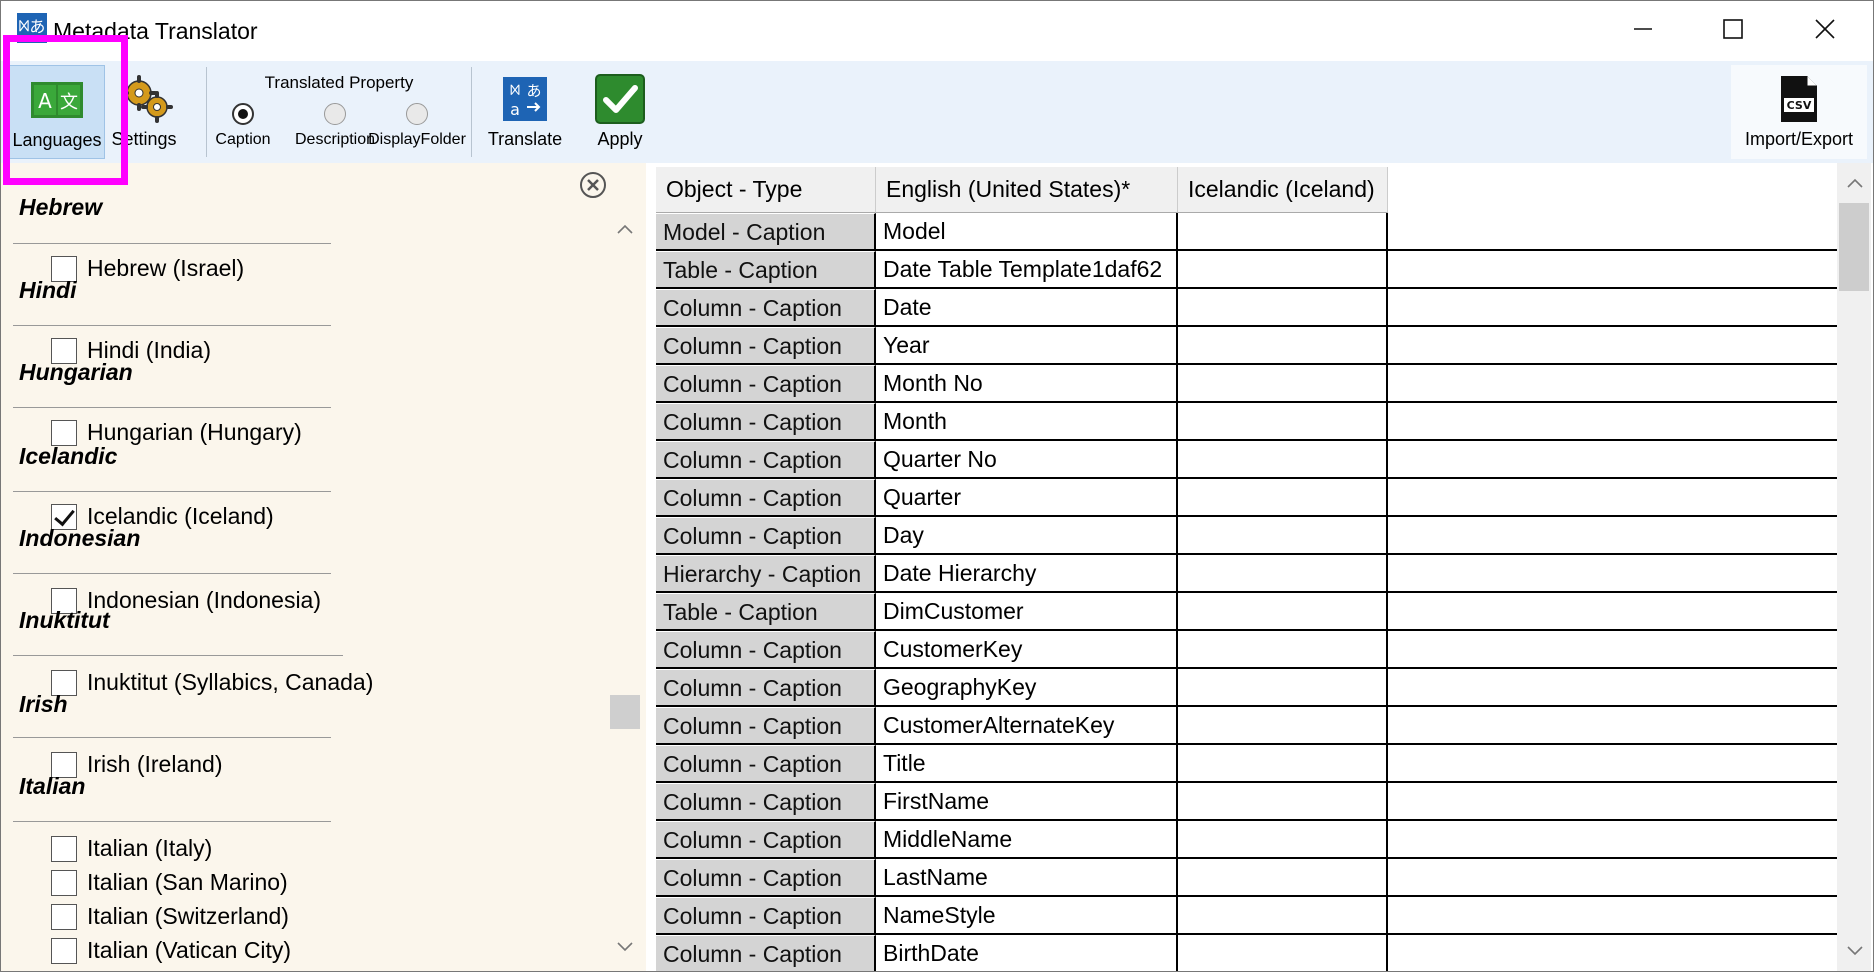 This screenshot has width=1874, height=972. What do you see at coordinates (417, 126) in the screenshot?
I see `radio-displayfolder: DisplayFolder` at bounding box center [417, 126].